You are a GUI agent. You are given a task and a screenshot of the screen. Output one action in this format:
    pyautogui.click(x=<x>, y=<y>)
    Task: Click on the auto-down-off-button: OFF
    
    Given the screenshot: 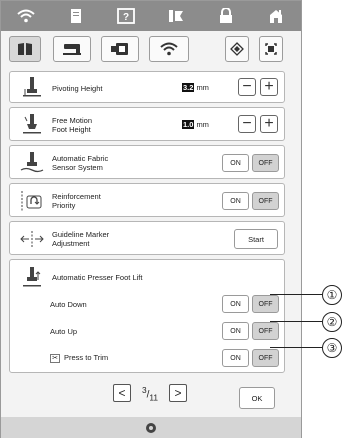 What is the action you would take?
    pyautogui.click(x=265, y=304)
    